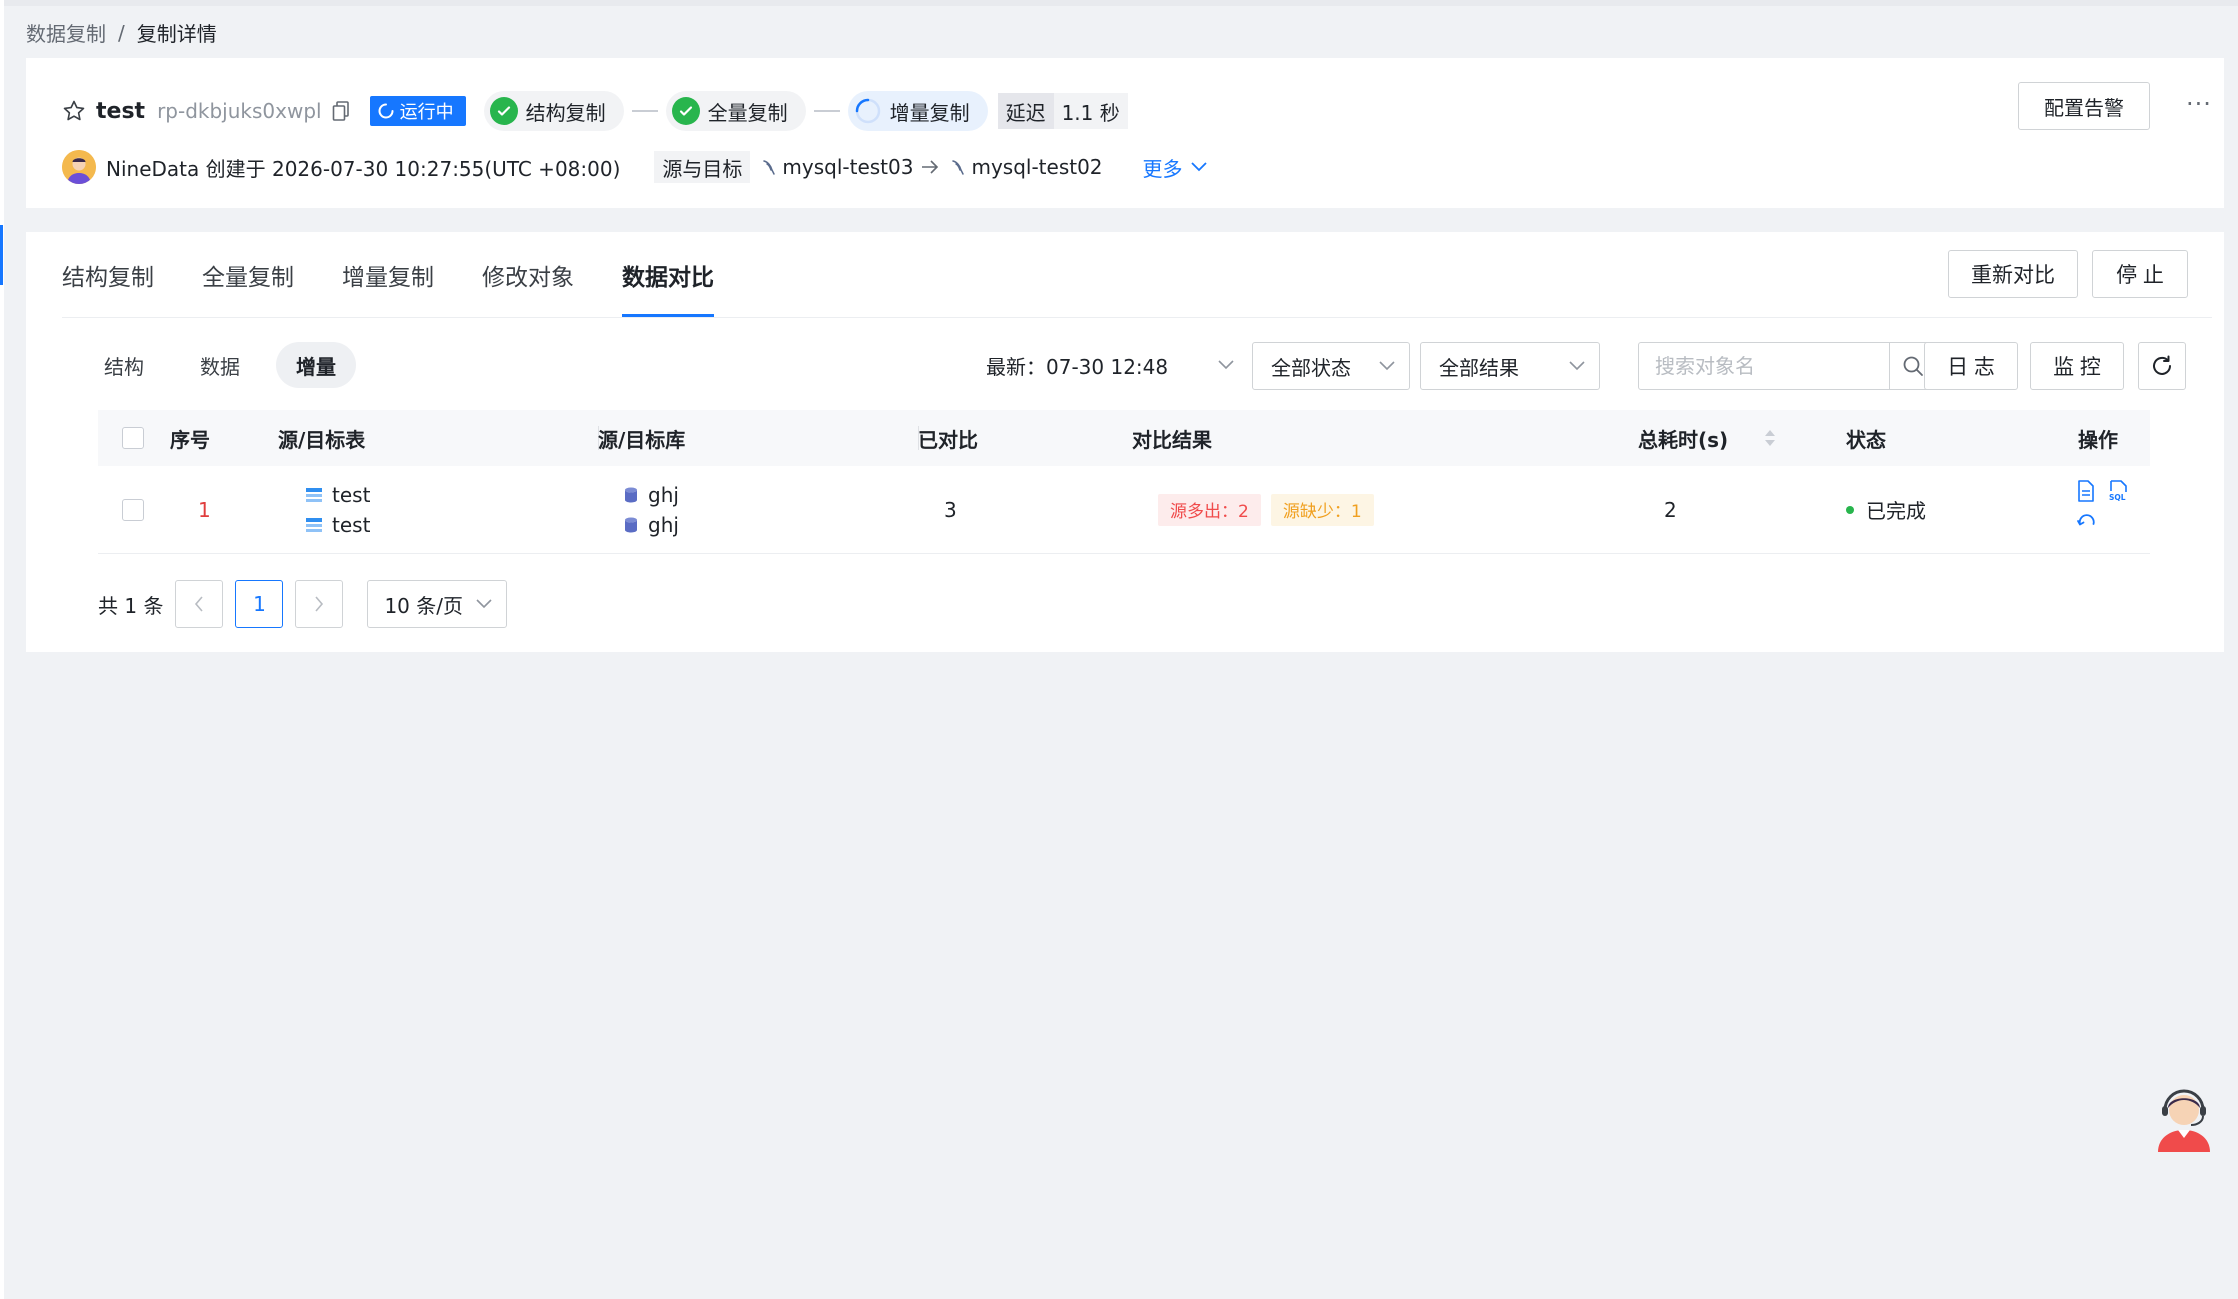 The width and height of the screenshot is (2238, 1299). What do you see at coordinates (341, 111) in the screenshot?
I see `copy-icon` at bounding box center [341, 111].